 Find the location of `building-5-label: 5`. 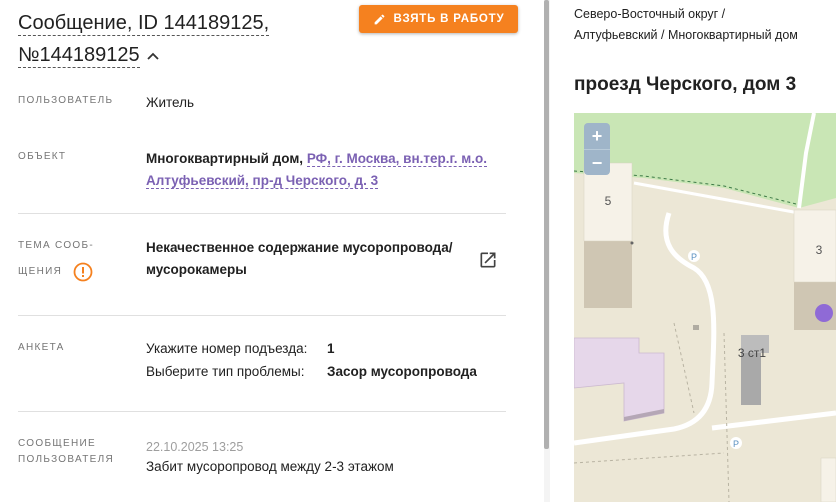

building-5-label: 5 is located at coordinates (608, 201).